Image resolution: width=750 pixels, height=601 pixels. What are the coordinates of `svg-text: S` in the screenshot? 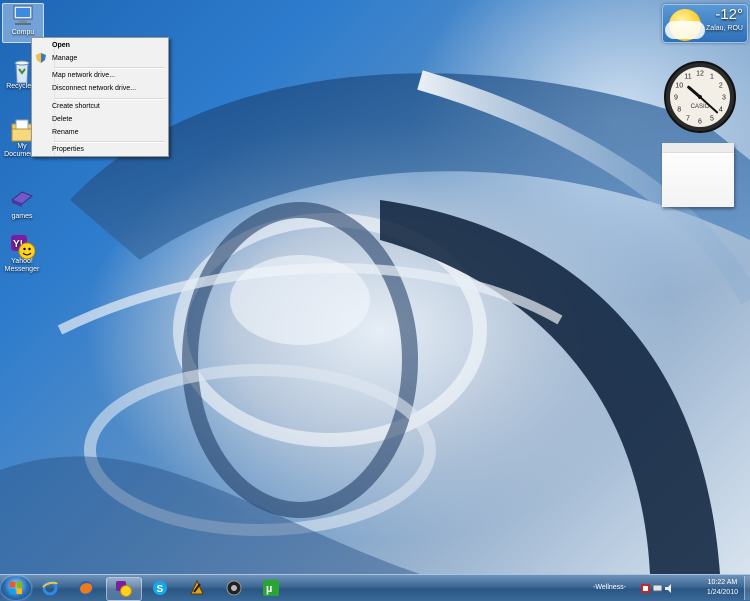 It's located at (160, 589).